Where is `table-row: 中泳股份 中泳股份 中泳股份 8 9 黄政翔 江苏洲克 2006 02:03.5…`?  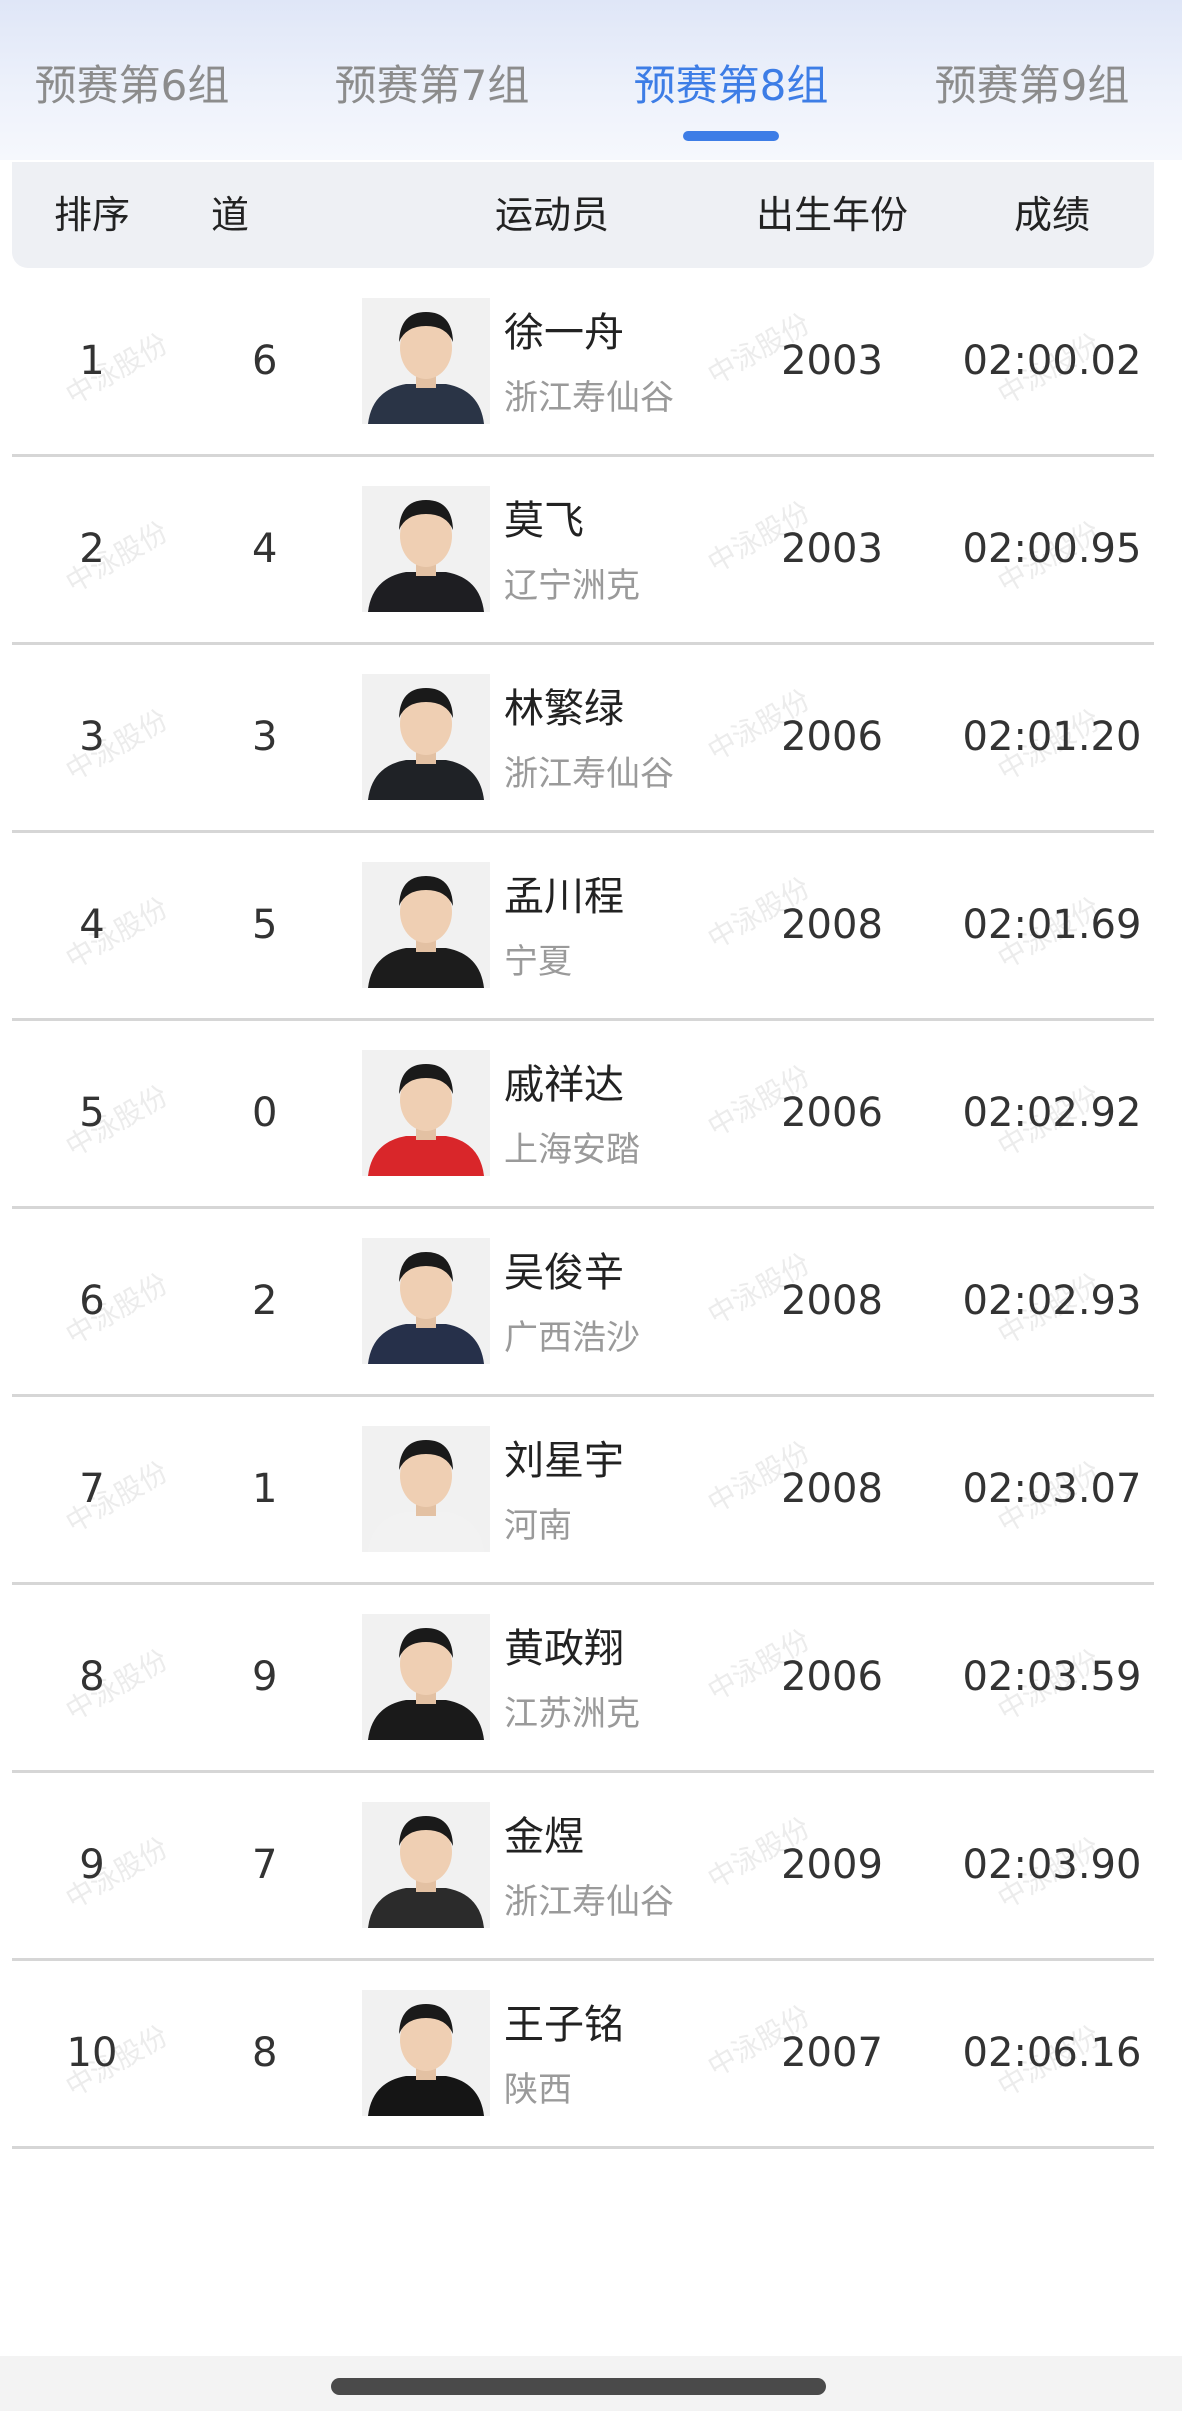
table-row: 中泳股份 中泳股份 中泳股份 8 9 黄政翔 江苏洲克 2006 02:03.5… is located at coordinates (583, 1678).